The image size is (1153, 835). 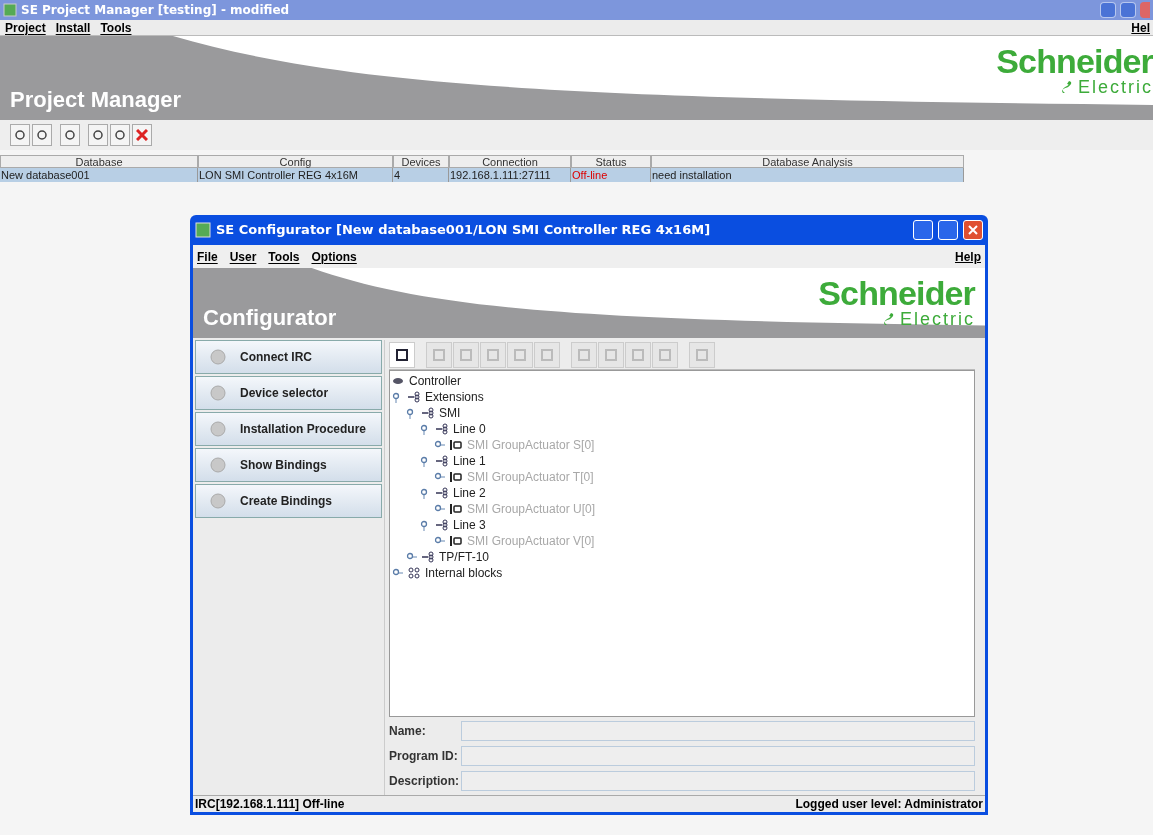 What do you see at coordinates (156, 10) in the screenshot?
I see `window-title: SE Project Manager [testing] - modified` at bounding box center [156, 10].